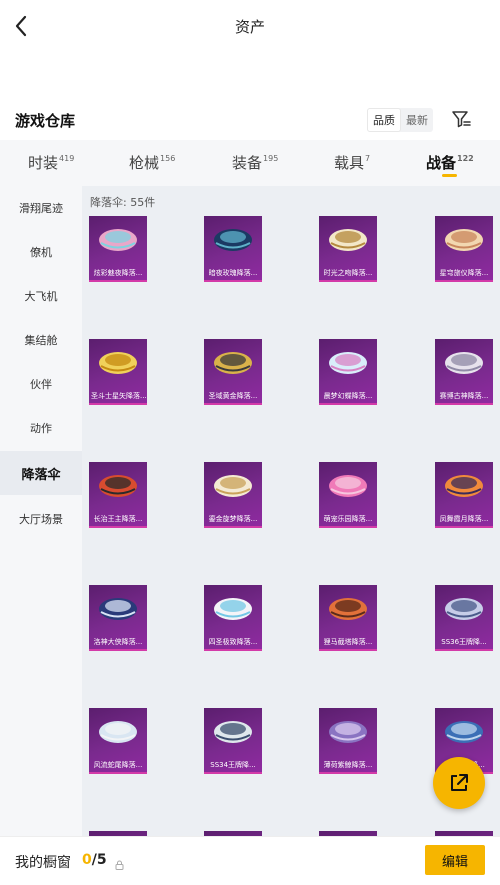 This screenshot has height=885, width=500. I want to click on top-bar: 资产, so click(250, 26).